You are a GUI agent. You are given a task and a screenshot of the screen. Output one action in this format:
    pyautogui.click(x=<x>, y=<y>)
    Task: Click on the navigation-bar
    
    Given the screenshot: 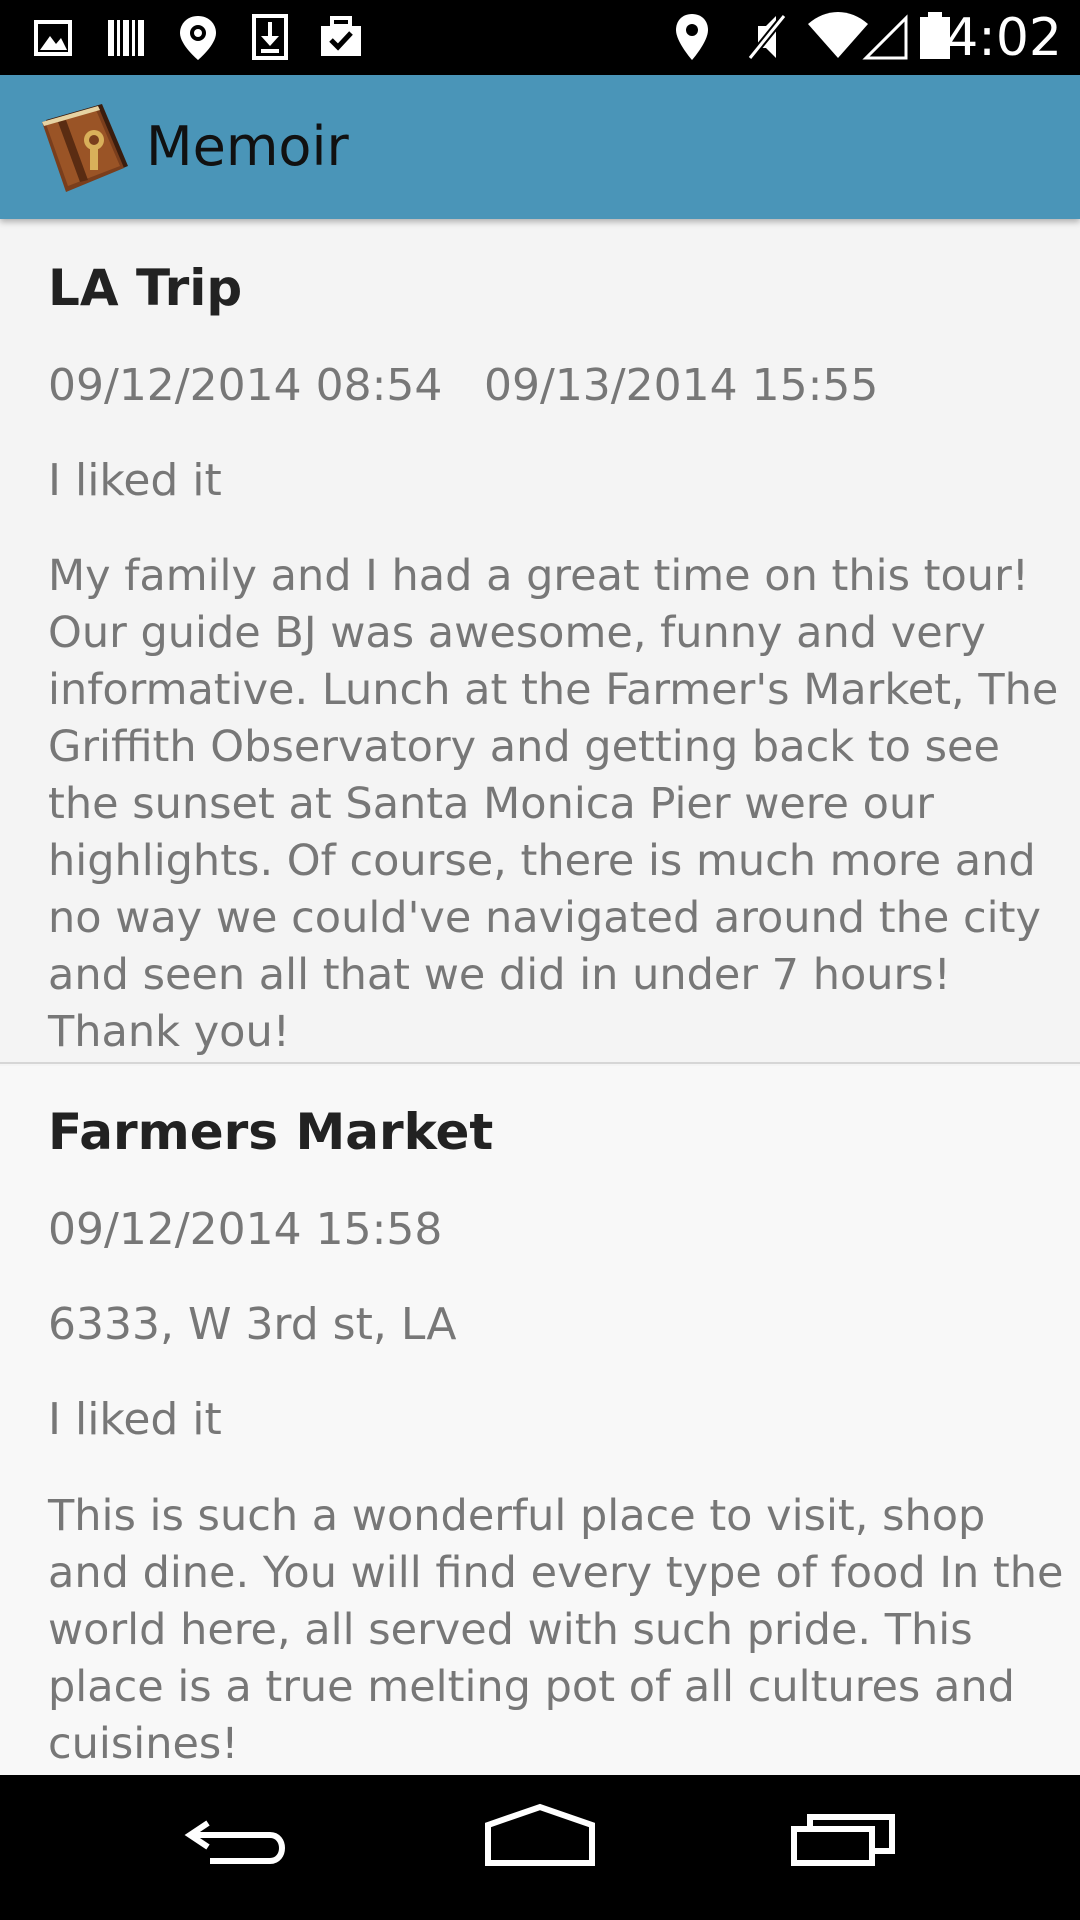 What is the action you would take?
    pyautogui.click(x=540, y=1847)
    